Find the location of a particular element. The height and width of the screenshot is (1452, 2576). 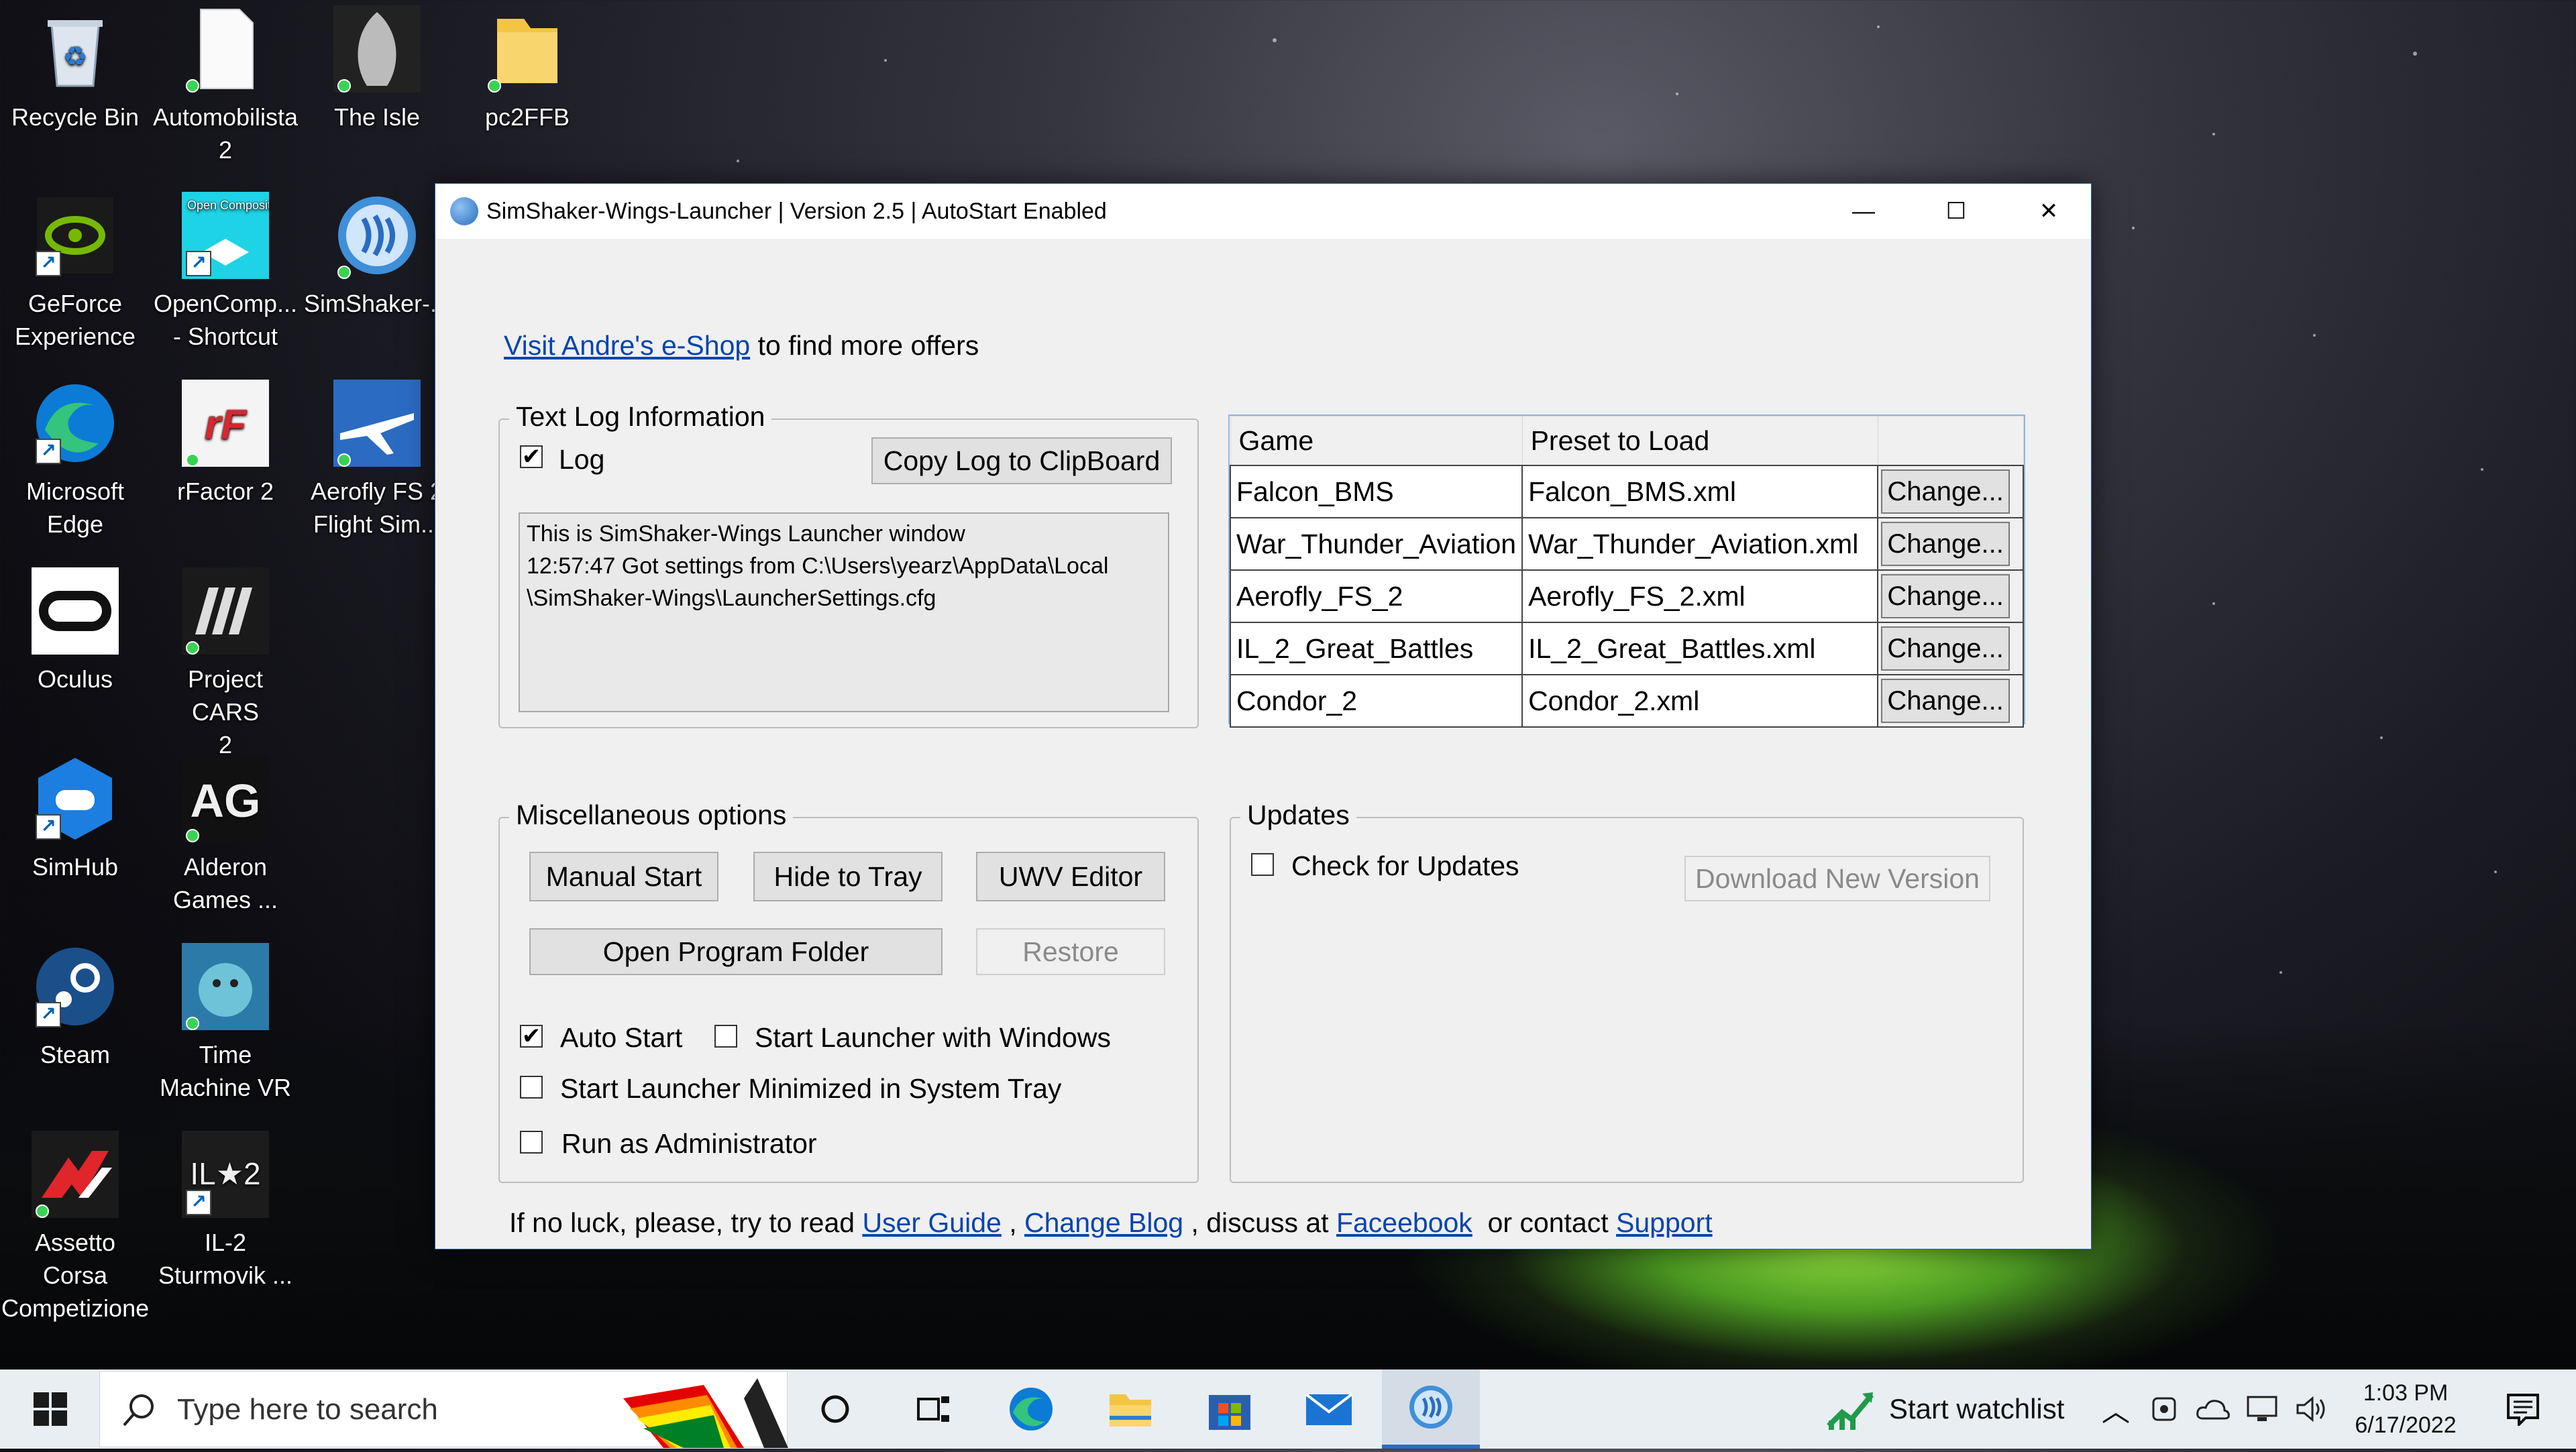

user-guide-link: User Guide is located at coordinates (931, 1222).